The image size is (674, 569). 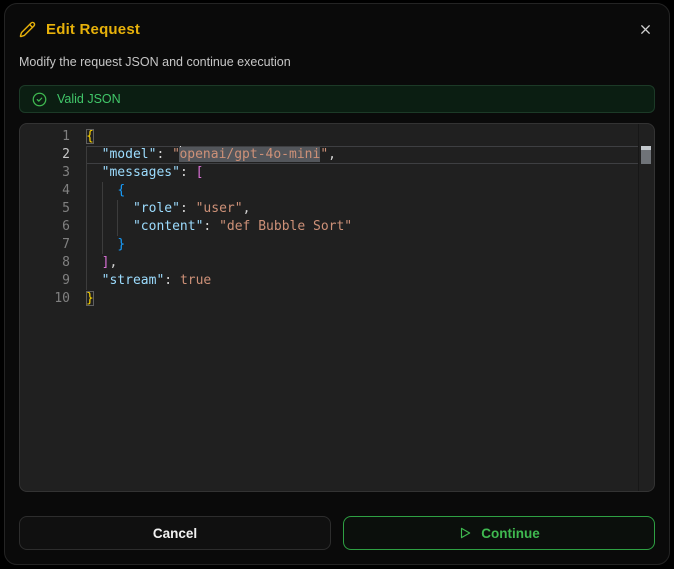 I want to click on code-token: "content", so click(x=168, y=226).